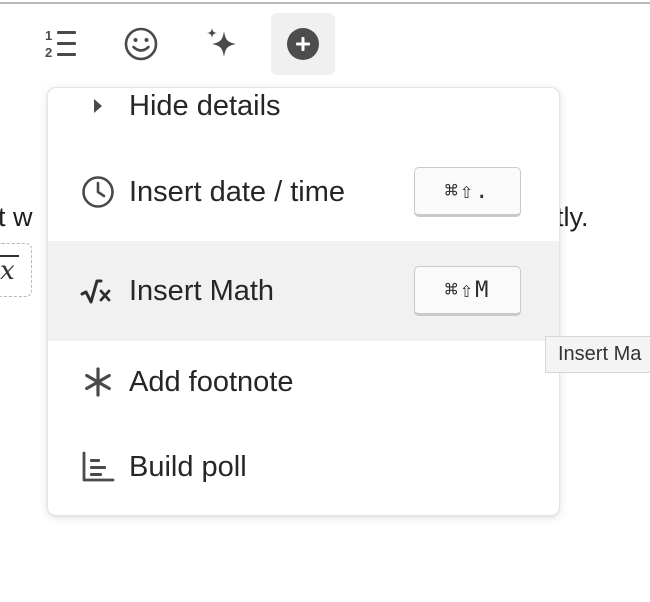 The height and width of the screenshot is (602, 650). I want to click on insert-button, so click(303, 44).